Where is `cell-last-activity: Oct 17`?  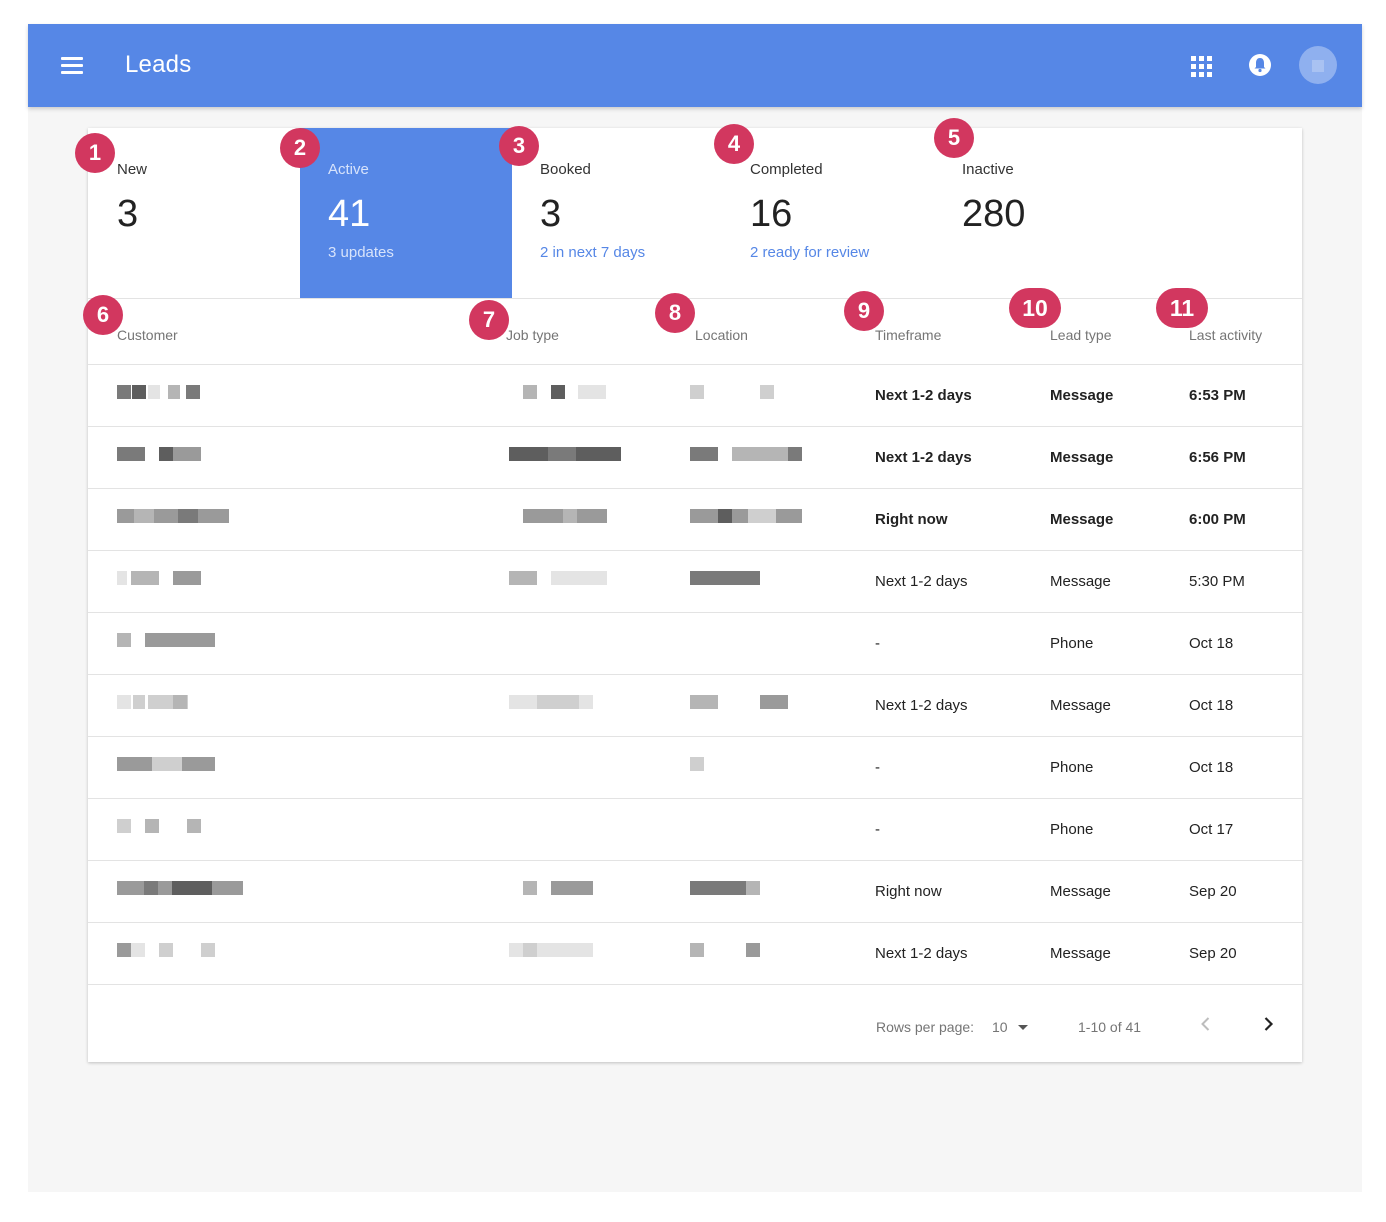 cell-last-activity: Oct 17 is located at coordinates (1211, 829).